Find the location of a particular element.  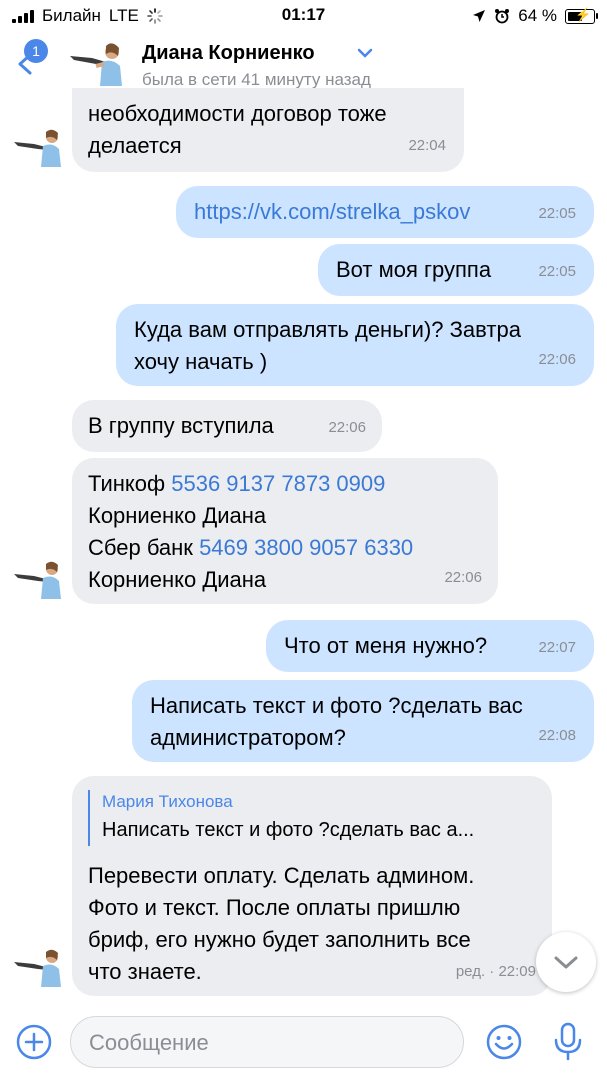

message-time: 22:08 is located at coordinates (557, 735).